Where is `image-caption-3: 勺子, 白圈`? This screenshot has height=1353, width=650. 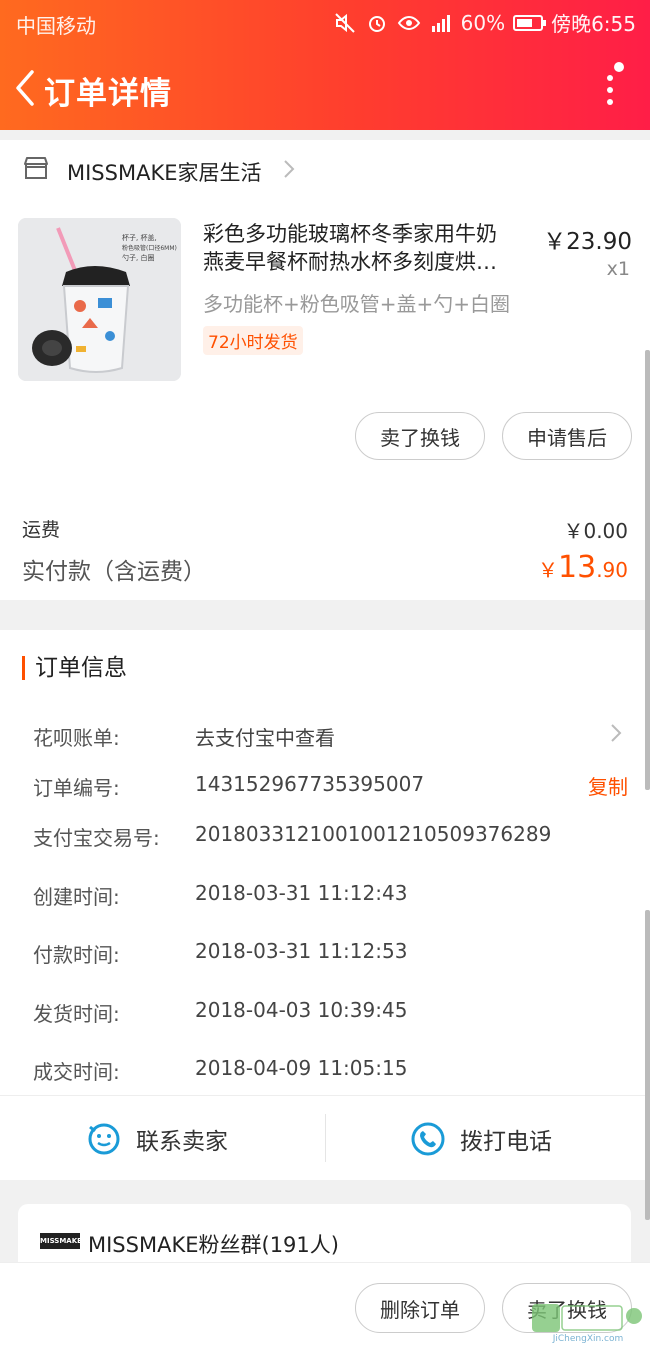 image-caption-3: 勺子, 白圈 is located at coordinates (138, 257).